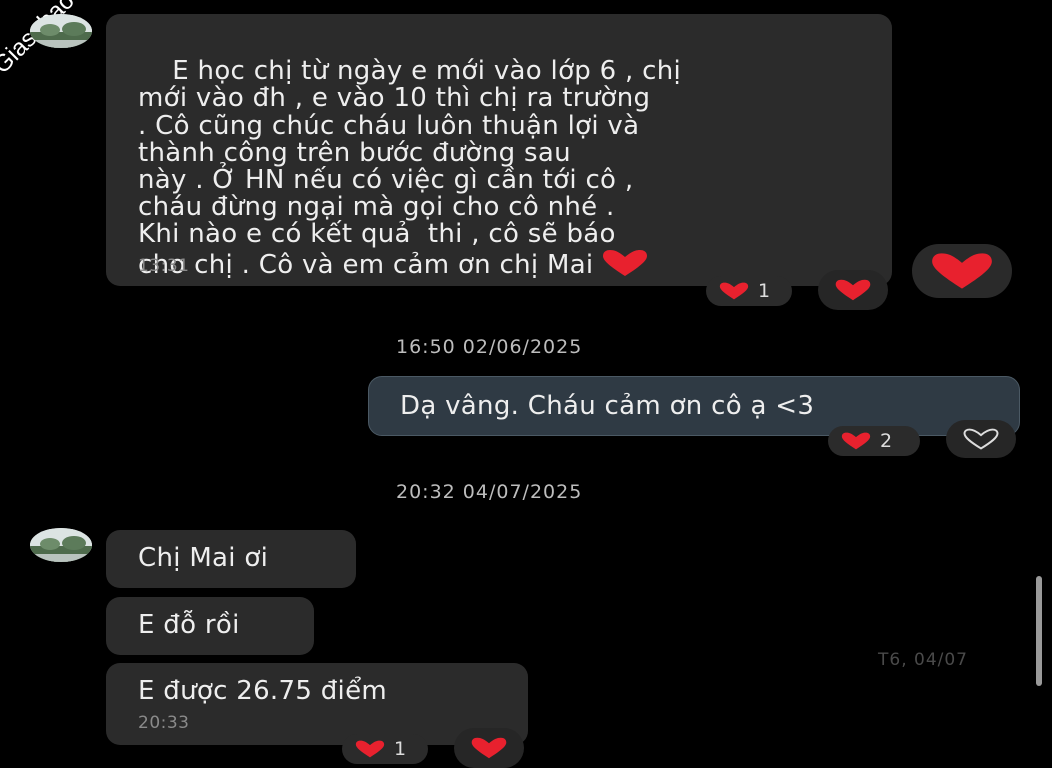 The width and height of the screenshot is (1052, 768). What do you see at coordinates (489, 347) in the screenshot?
I see `date-separator: 16:50 02/06/2025` at bounding box center [489, 347].